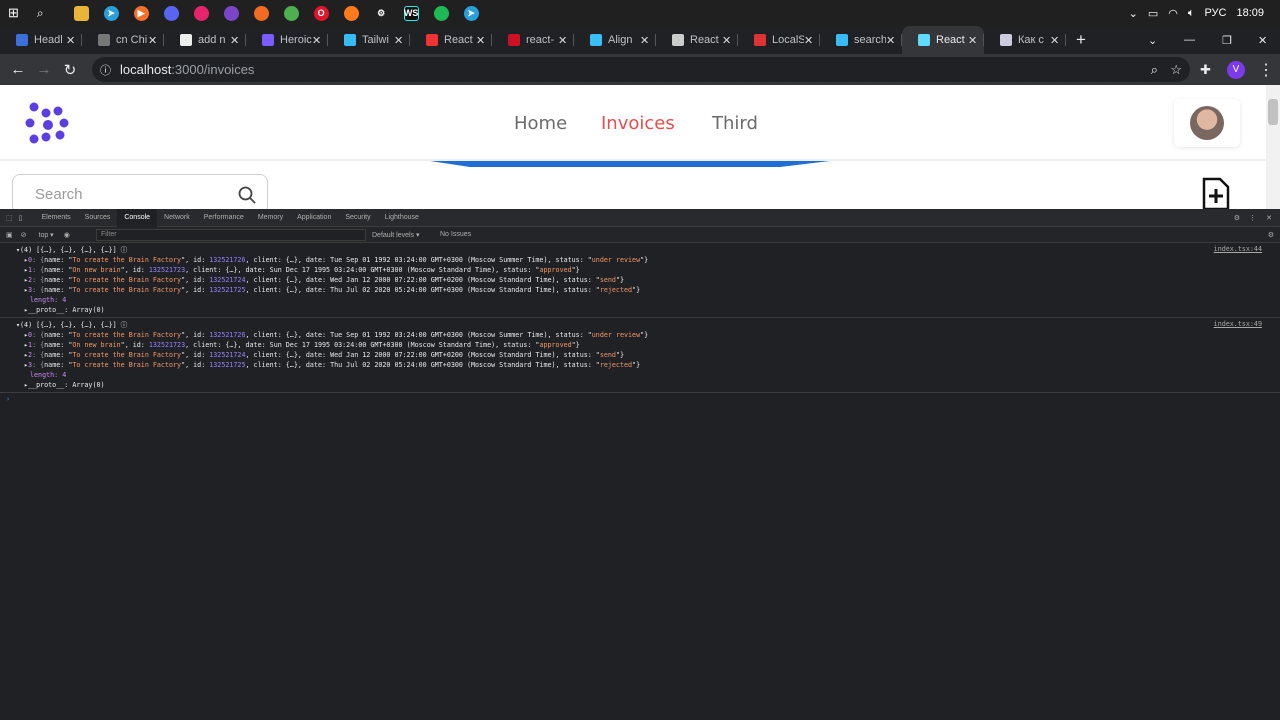 This screenshot has width=1280, height=720. I want to click on info-icon: ⓘ, so click(105, 70).